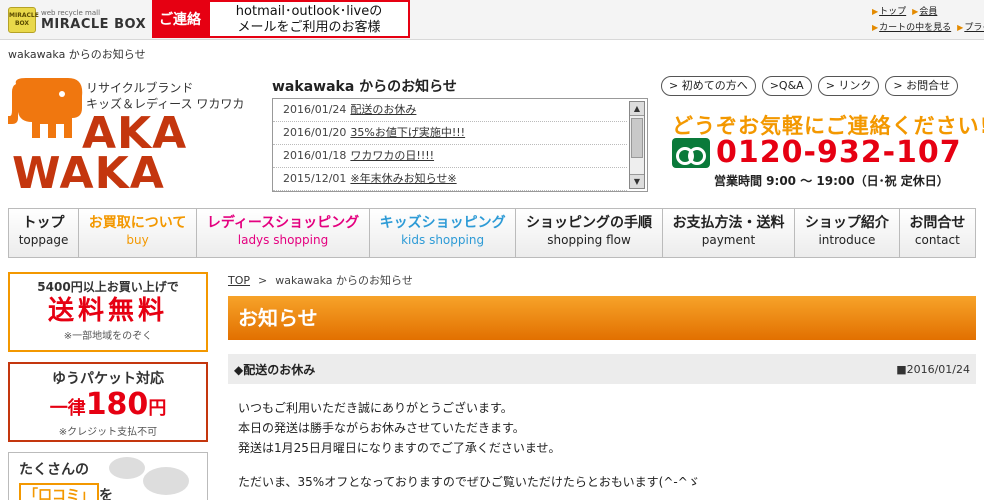 The height and width of the screenshot is (500, 984). What do you see at coordinates (728, 223) in the screenshot?
I see `nav-label-jp: お支払方法・送料` at bounding box center [728, 223].